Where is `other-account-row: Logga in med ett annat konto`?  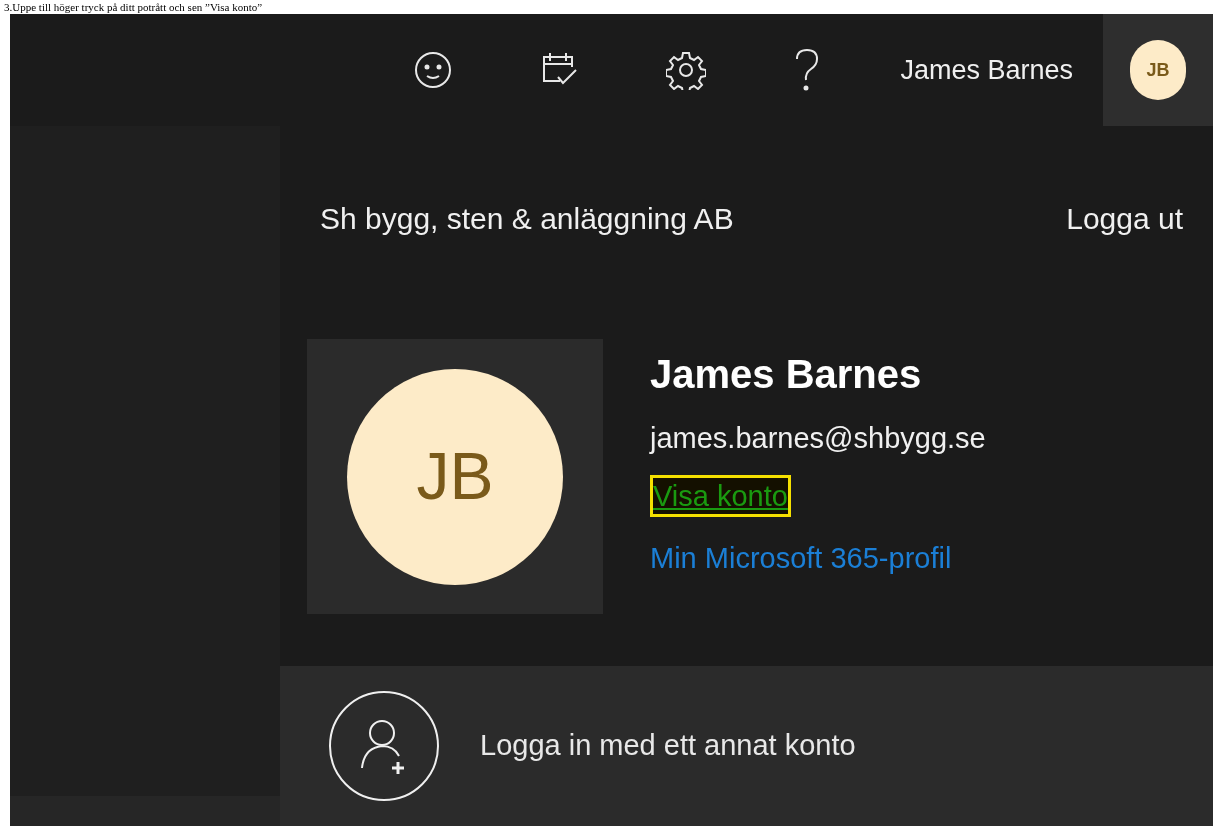
other-account-row: Logga in med ett annat konto is located at coordinates (746, 746).